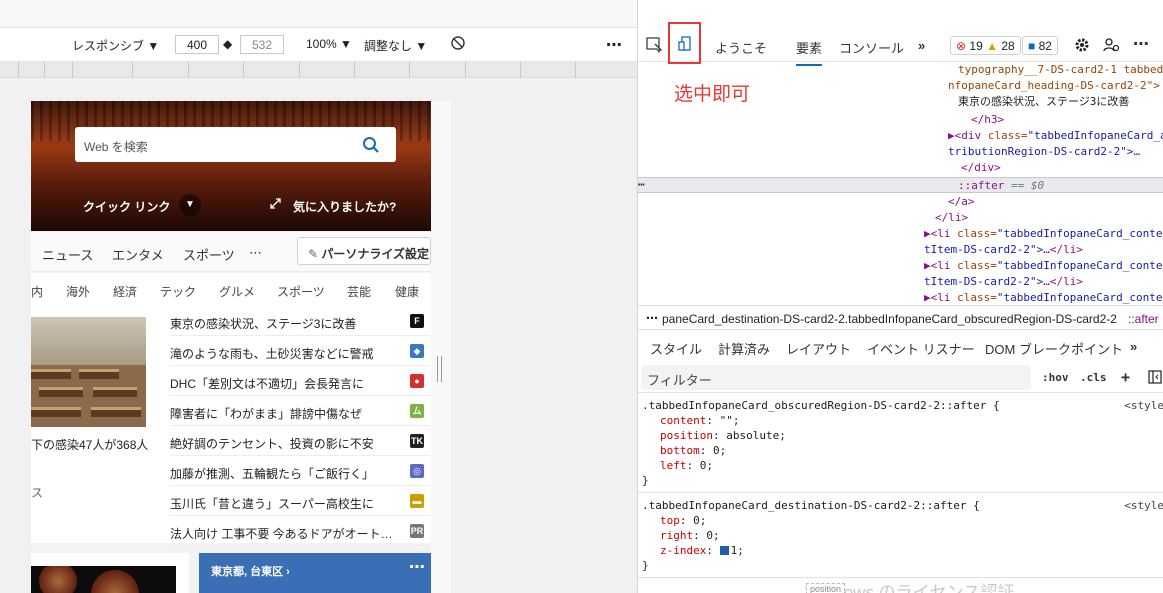 The height and width of the screenshot is (593, 1163). What do you see at coordinates (237, 291) in the screenshot?
I see `subnav-item: グルメ` at bounding box center [237, 291].